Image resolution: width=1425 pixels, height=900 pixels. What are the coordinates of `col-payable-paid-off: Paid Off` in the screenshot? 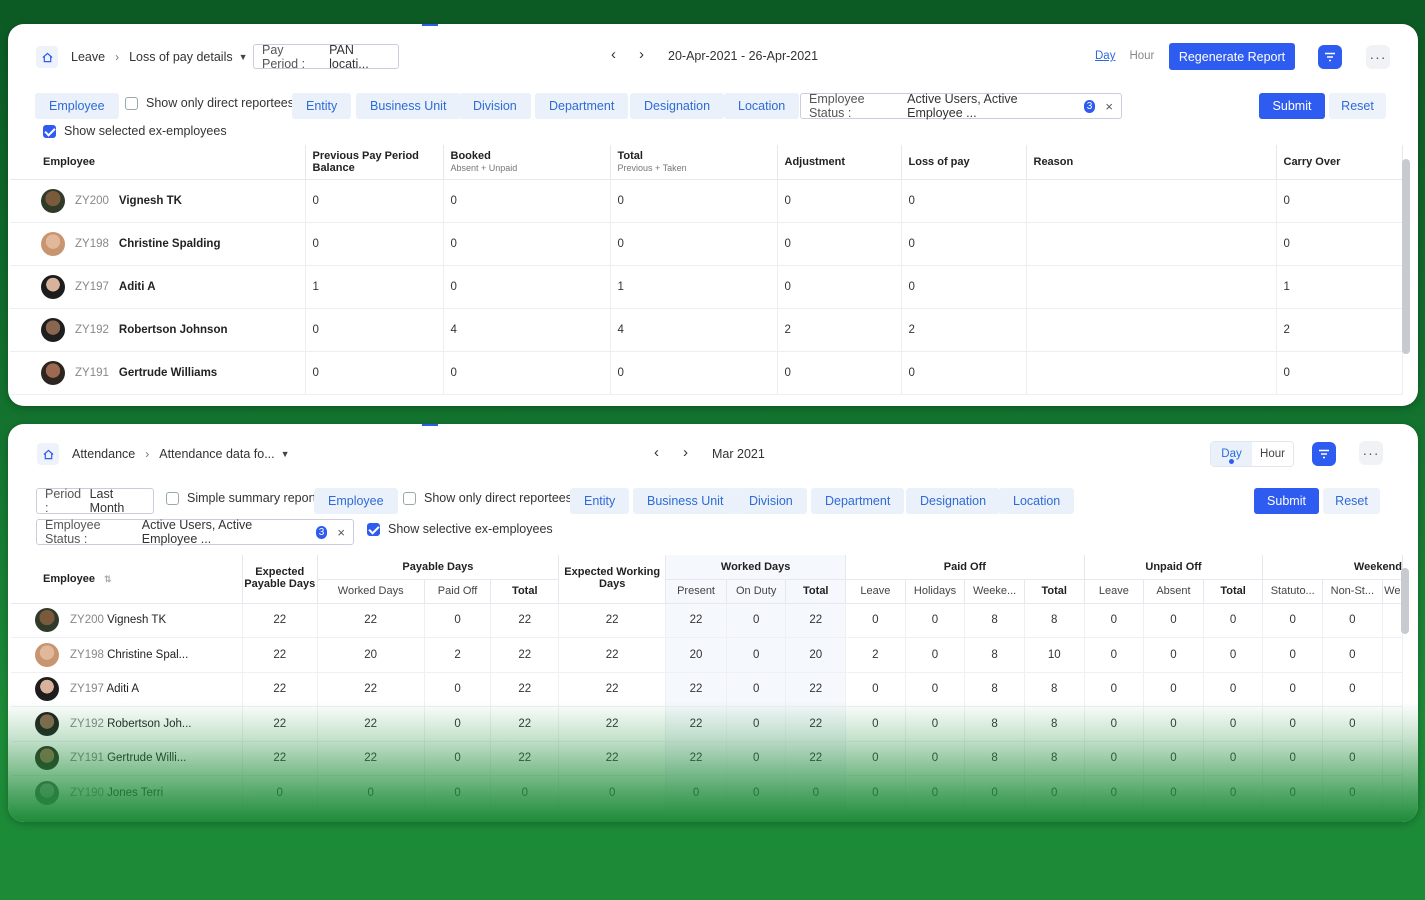 It's located at (458, 591).